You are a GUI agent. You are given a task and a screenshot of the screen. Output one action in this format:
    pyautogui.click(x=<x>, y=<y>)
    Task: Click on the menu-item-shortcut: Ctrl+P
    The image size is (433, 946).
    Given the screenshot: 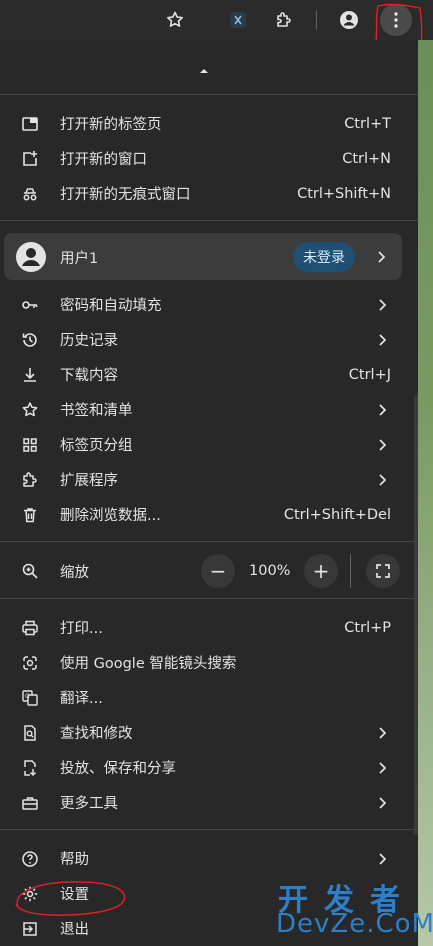 What is the action you would take?
    pyautogui.click(x=367, y=627)
    